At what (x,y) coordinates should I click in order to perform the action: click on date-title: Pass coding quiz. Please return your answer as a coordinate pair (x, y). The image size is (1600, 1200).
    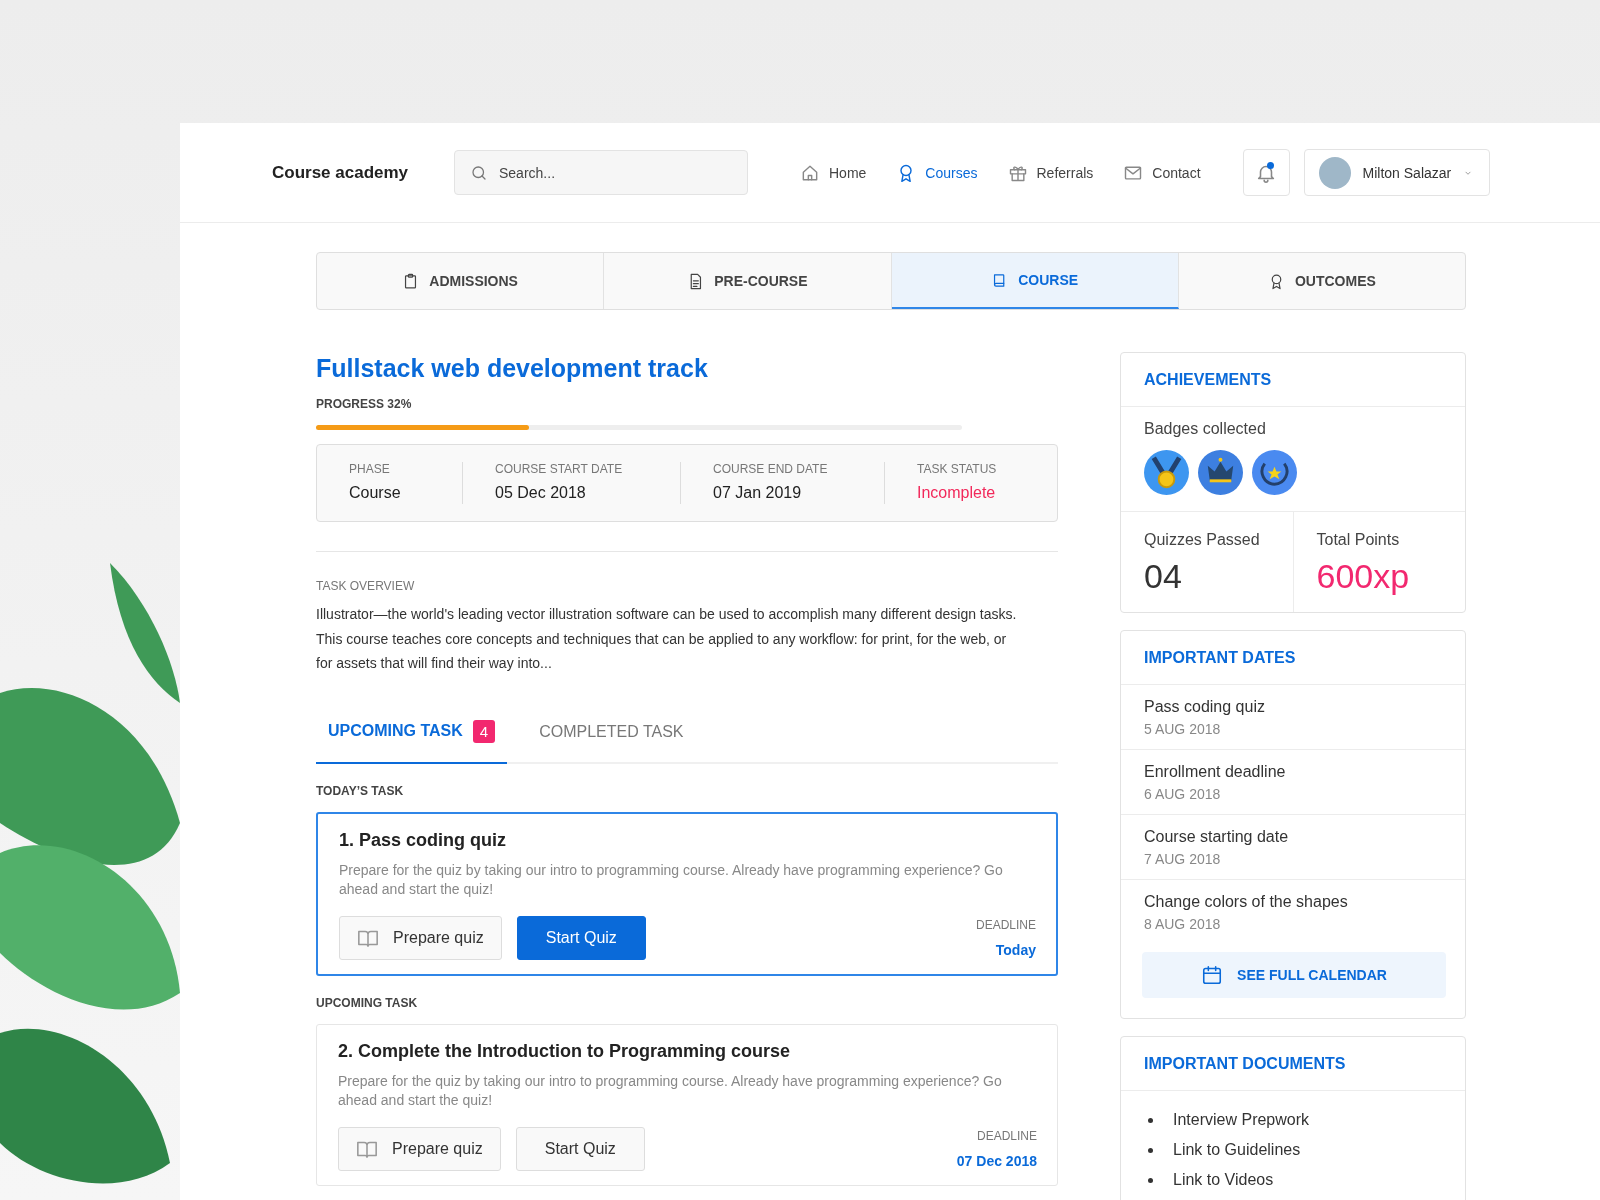
    Looking at the image, I should click on (1205, 707).